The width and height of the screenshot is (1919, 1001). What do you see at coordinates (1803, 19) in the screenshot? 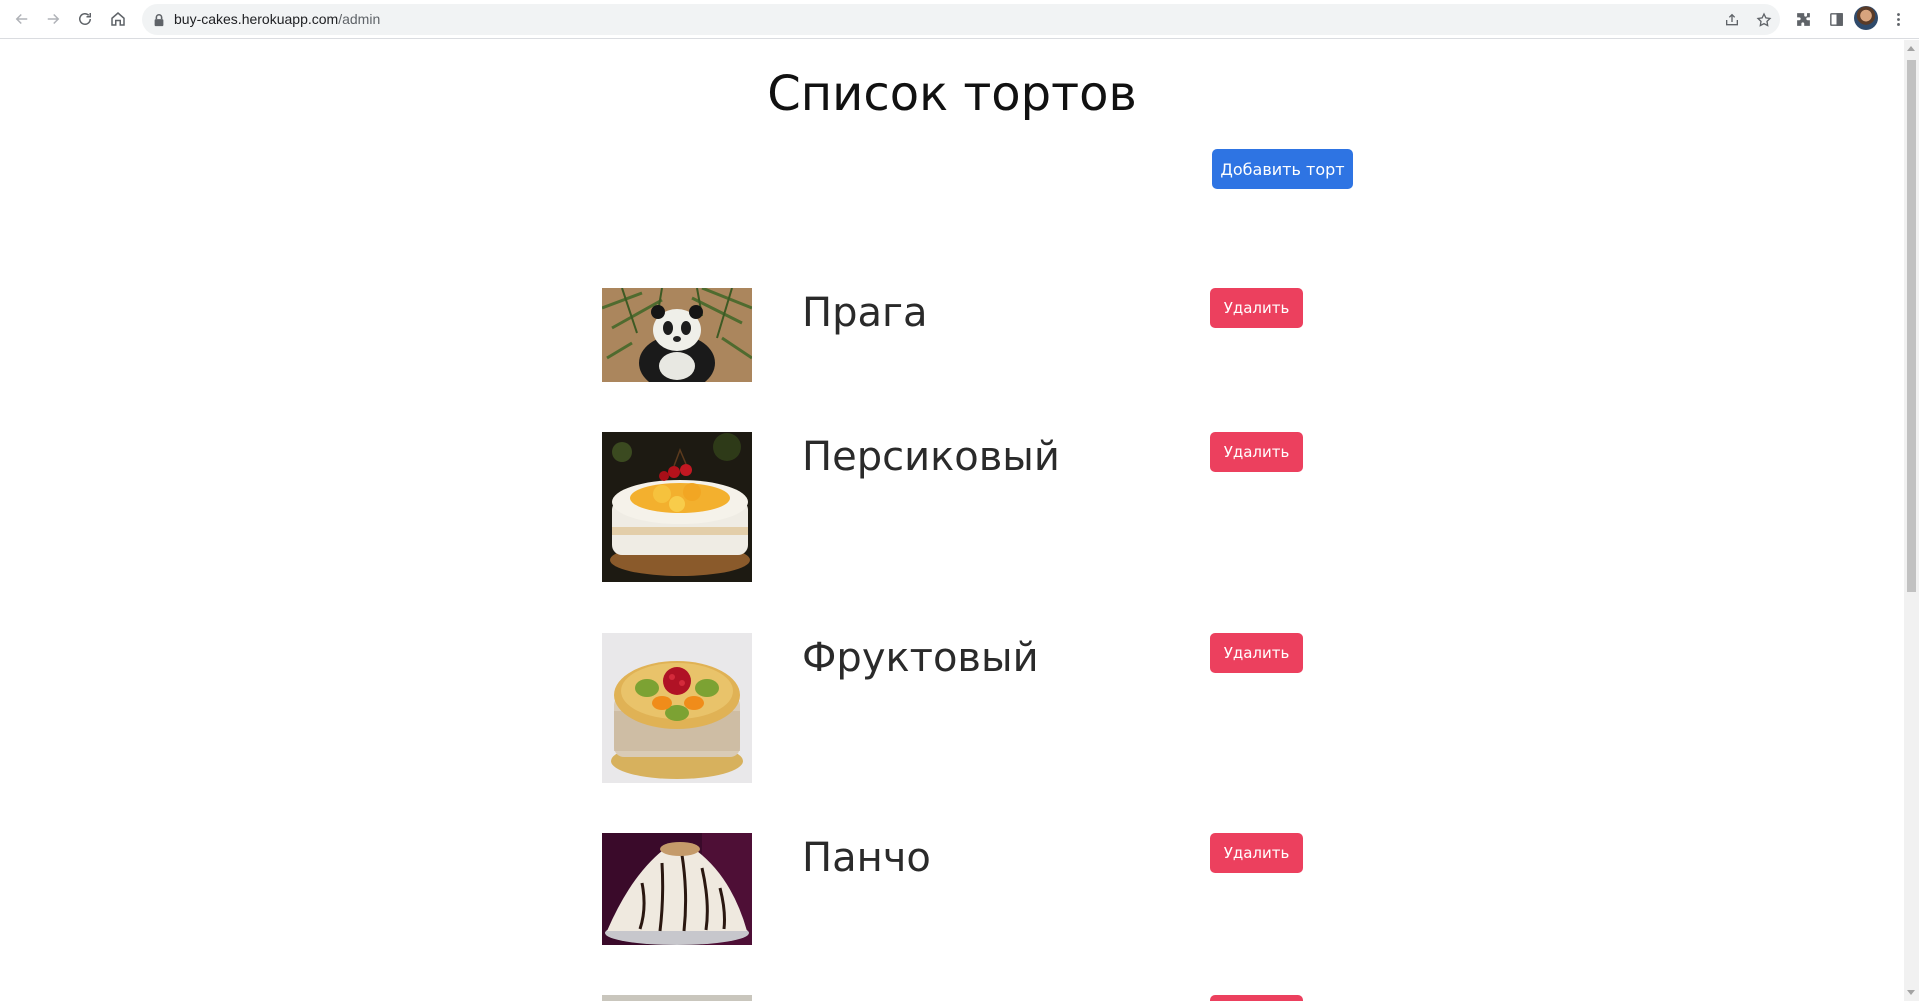
I see `extensions-icon` at bounding box center [1803, 19].